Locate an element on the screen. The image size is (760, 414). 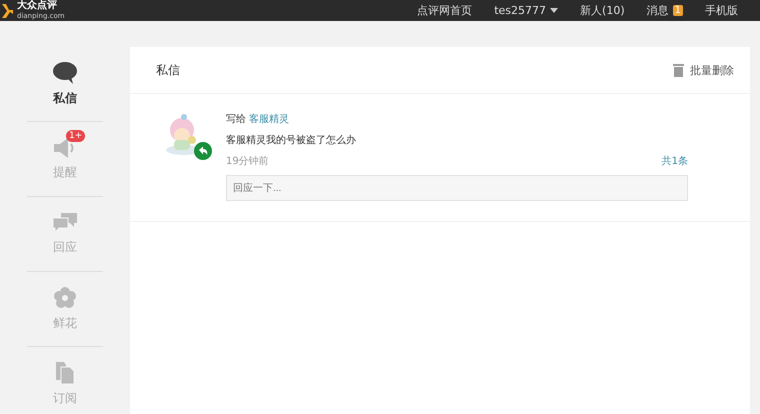
notification-badge: 1+ is located at coordinates (76, 136).